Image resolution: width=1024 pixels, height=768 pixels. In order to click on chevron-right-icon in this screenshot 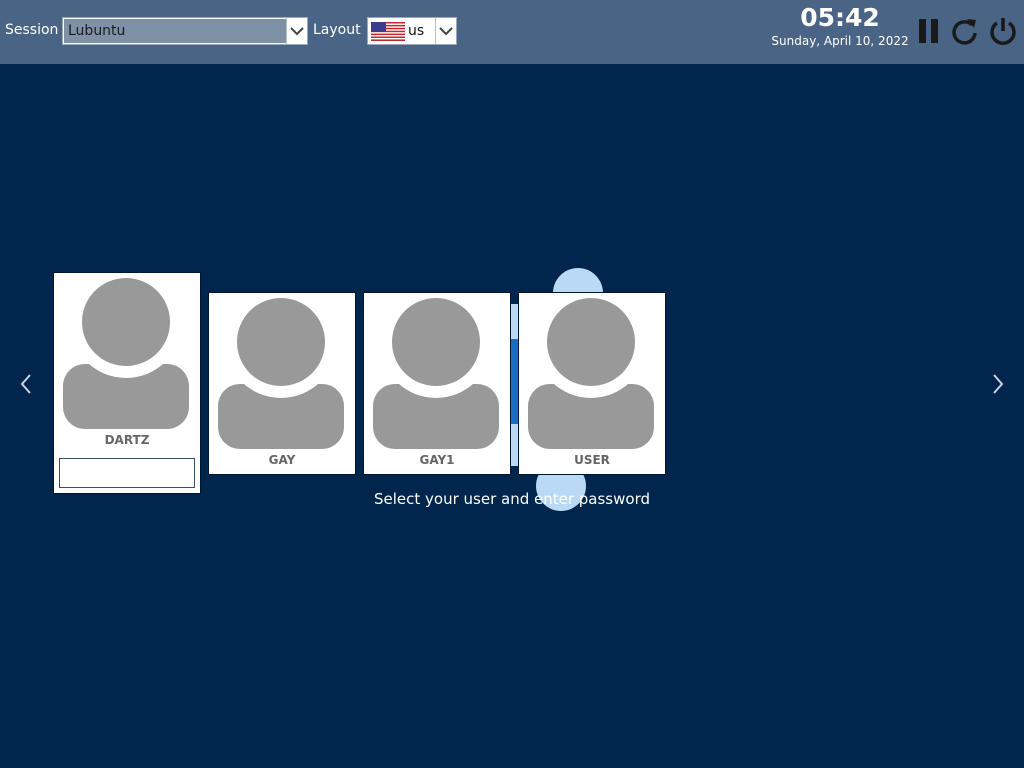, I will do `click(997, 384)`.